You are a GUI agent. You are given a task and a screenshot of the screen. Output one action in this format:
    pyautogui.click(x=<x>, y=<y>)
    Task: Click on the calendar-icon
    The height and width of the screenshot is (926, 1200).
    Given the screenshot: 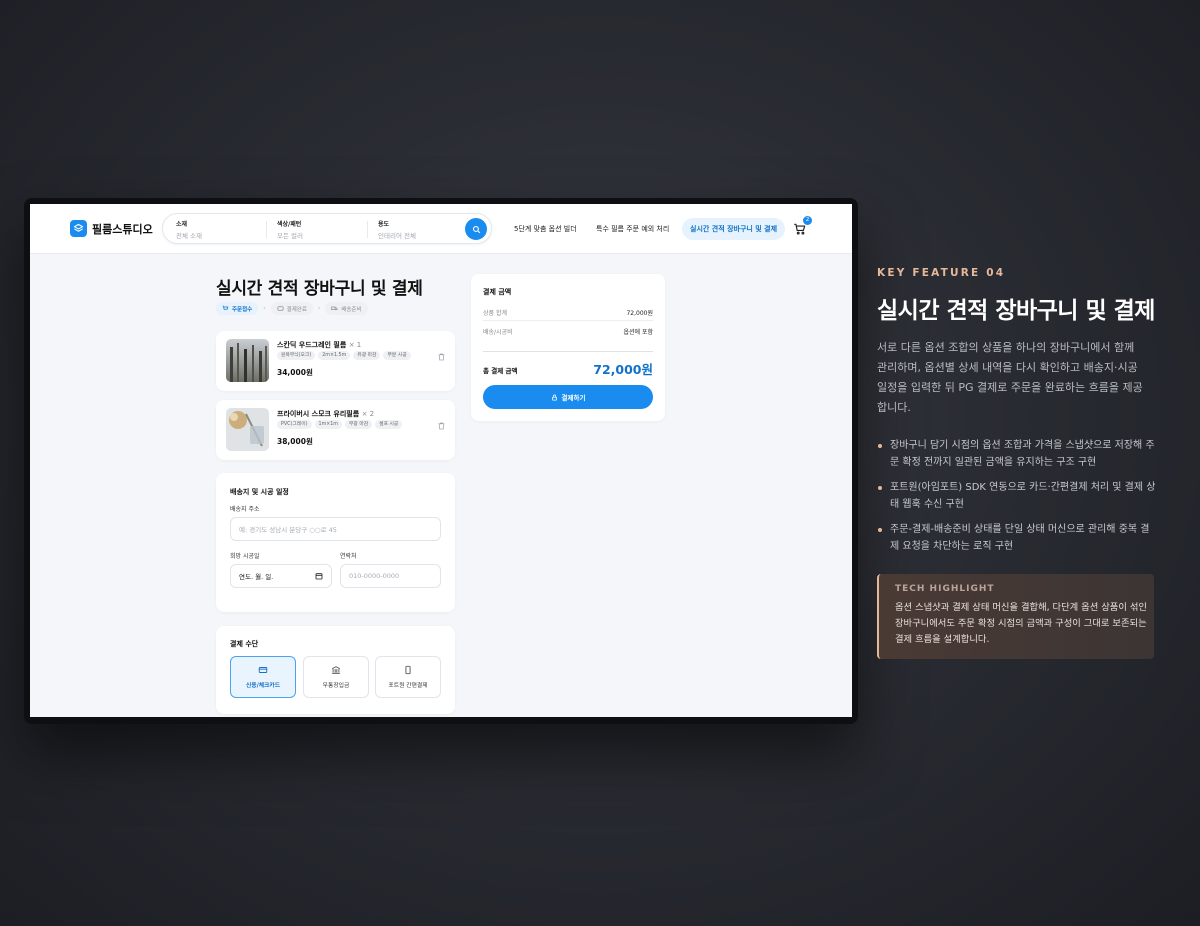 What is the action you would take?
    pyautogui.click(x=319, y=576)
    